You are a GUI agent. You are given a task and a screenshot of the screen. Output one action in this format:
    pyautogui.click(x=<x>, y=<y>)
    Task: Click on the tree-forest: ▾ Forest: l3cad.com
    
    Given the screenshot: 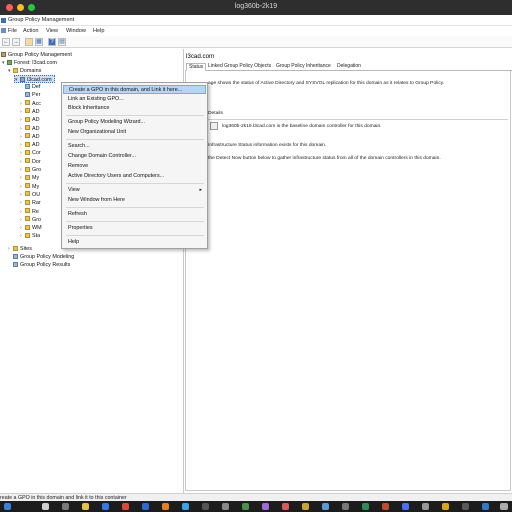 What is the action you would take?
    pyautogui.click(x=29, y=63)
    